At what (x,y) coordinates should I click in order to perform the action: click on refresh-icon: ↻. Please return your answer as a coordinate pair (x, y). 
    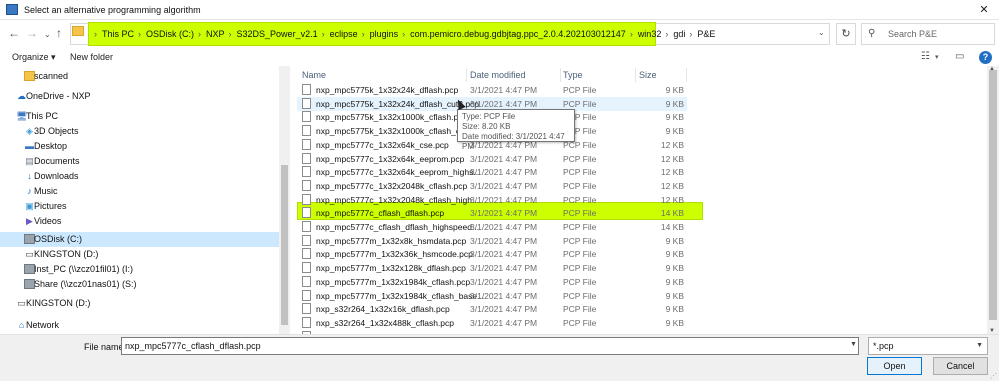
    Looking at the image, I should click on (846, 34).